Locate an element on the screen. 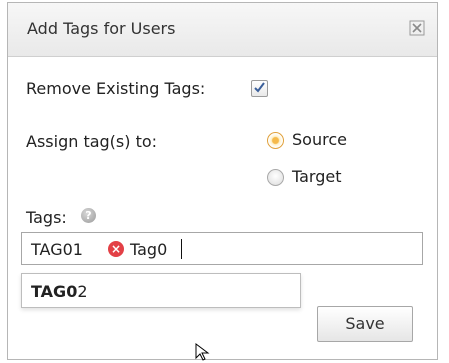 The width and height of the screenshot is (449, 363). tags-typed-text: Tag0 is located at coordinates (149, 249).